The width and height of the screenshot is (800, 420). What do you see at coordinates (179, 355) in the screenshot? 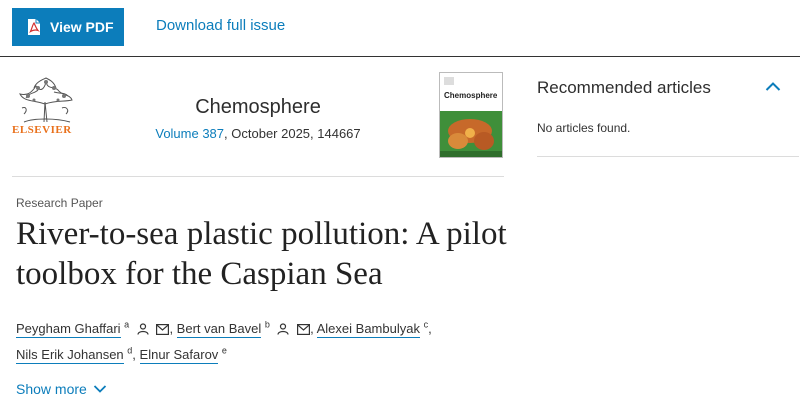
I see `author-link: Elnur Safarov` at bounding box center [179, 355].